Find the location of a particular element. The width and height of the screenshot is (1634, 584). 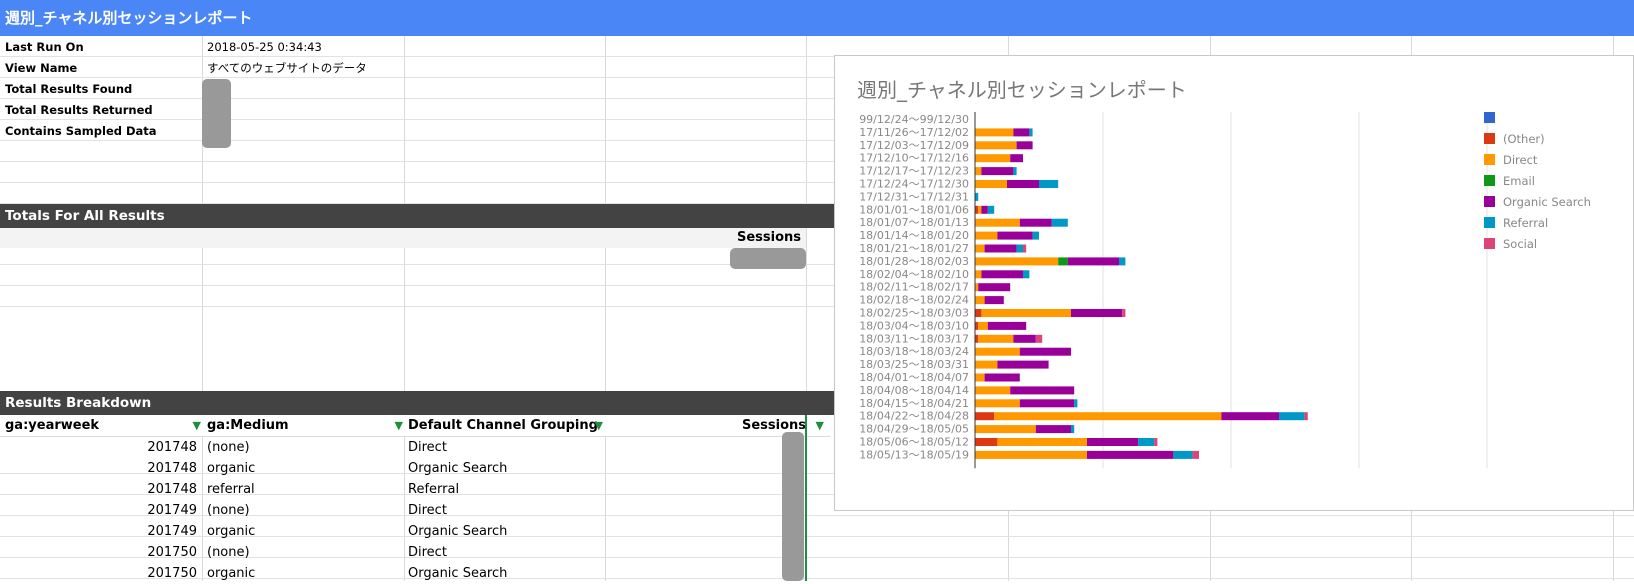

sheet-title: 週別_チャネル別セッションレポート is located at coordinates (129, 18).